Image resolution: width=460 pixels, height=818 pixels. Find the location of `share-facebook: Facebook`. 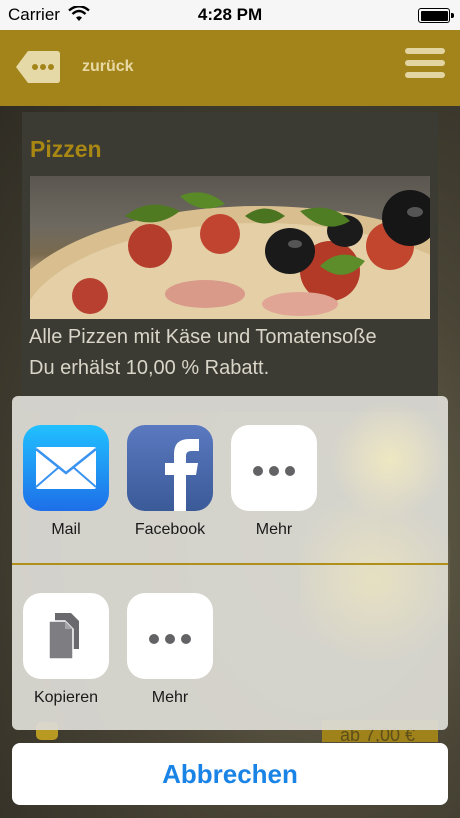

share-facebook: Facebook is located at coordinates (170, 482).